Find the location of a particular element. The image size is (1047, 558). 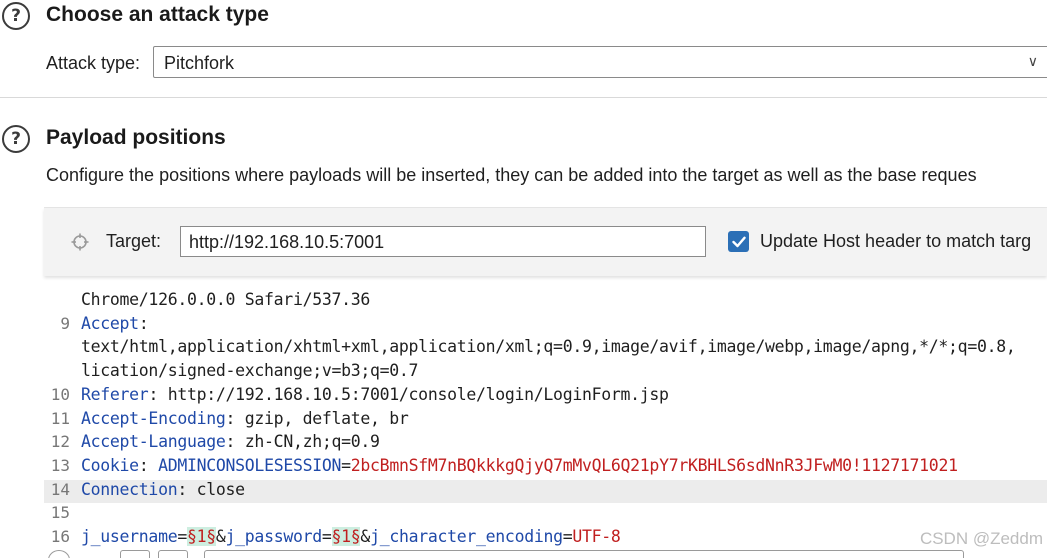

line-content: Accept: is located at coordinates (115, 323).